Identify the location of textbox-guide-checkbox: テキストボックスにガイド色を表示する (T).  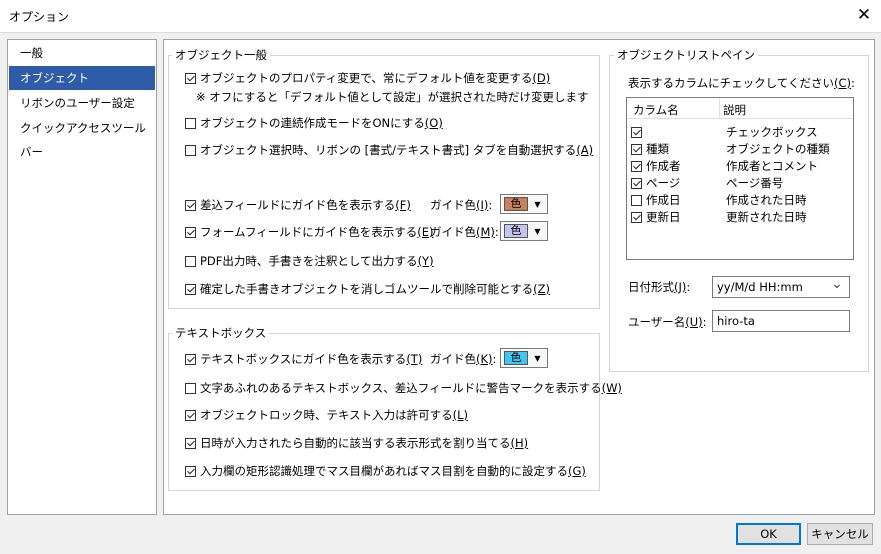
(303, 359).